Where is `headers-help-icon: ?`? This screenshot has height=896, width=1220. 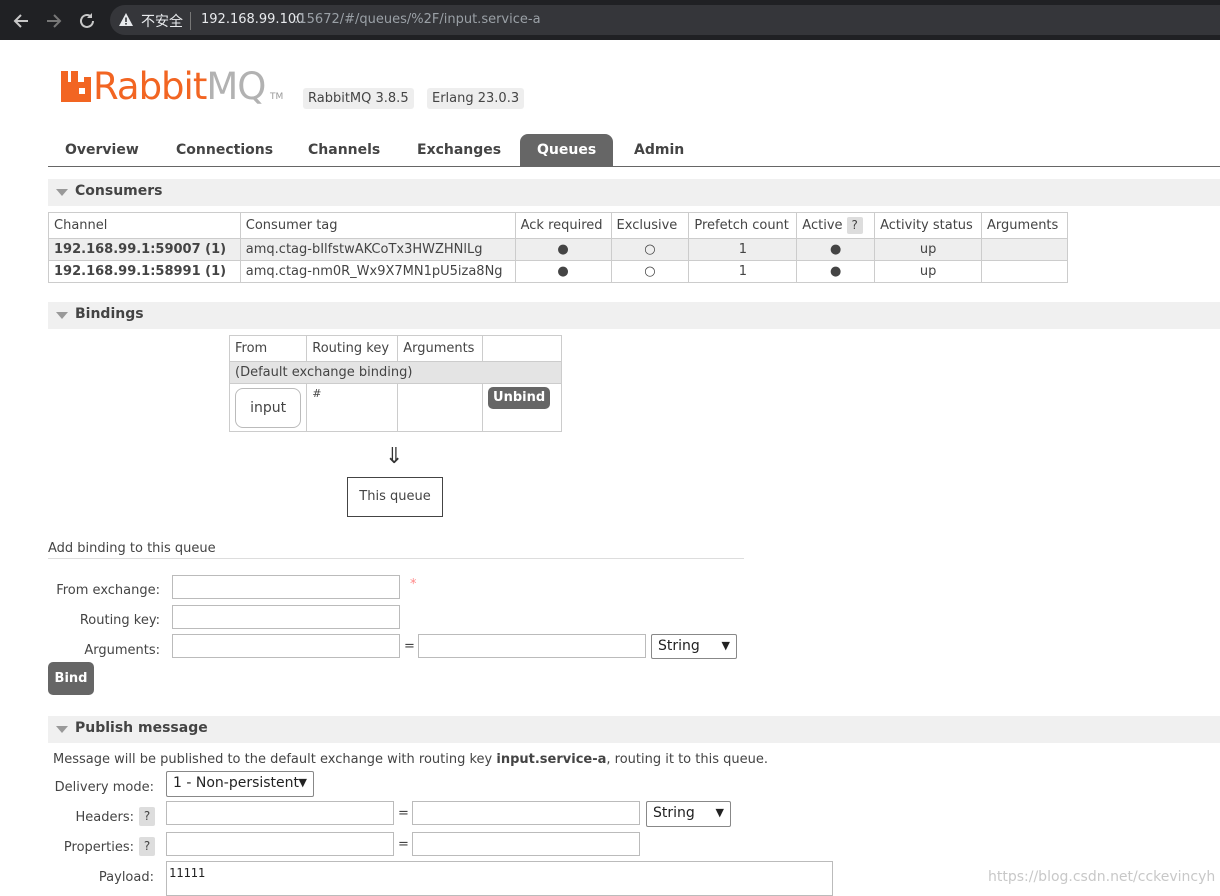 headers-help-icon: ? is located at coordinates (147, 816).